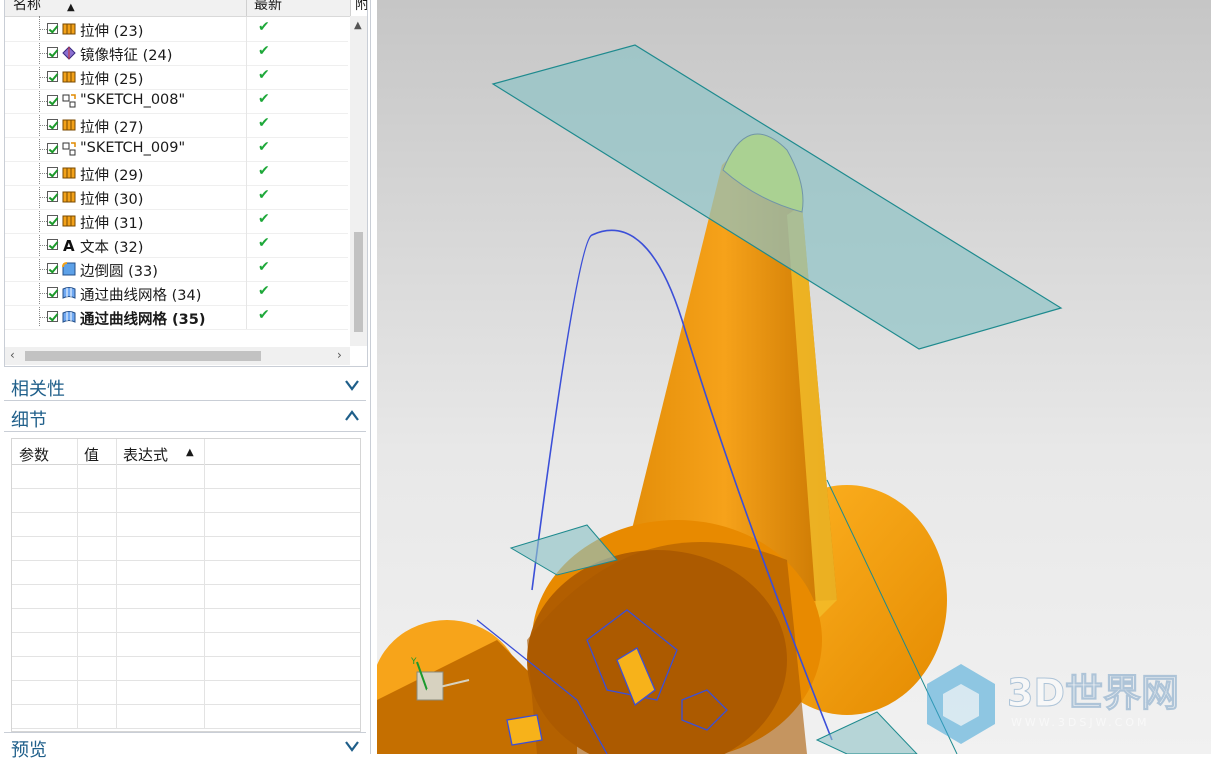 Image resolution: width=1211 pixels, height=762 pixels. What do you see at coordinates (185, 417) in the screenshot?
I see `details-section: 细节` at bounding box center [185, 417].